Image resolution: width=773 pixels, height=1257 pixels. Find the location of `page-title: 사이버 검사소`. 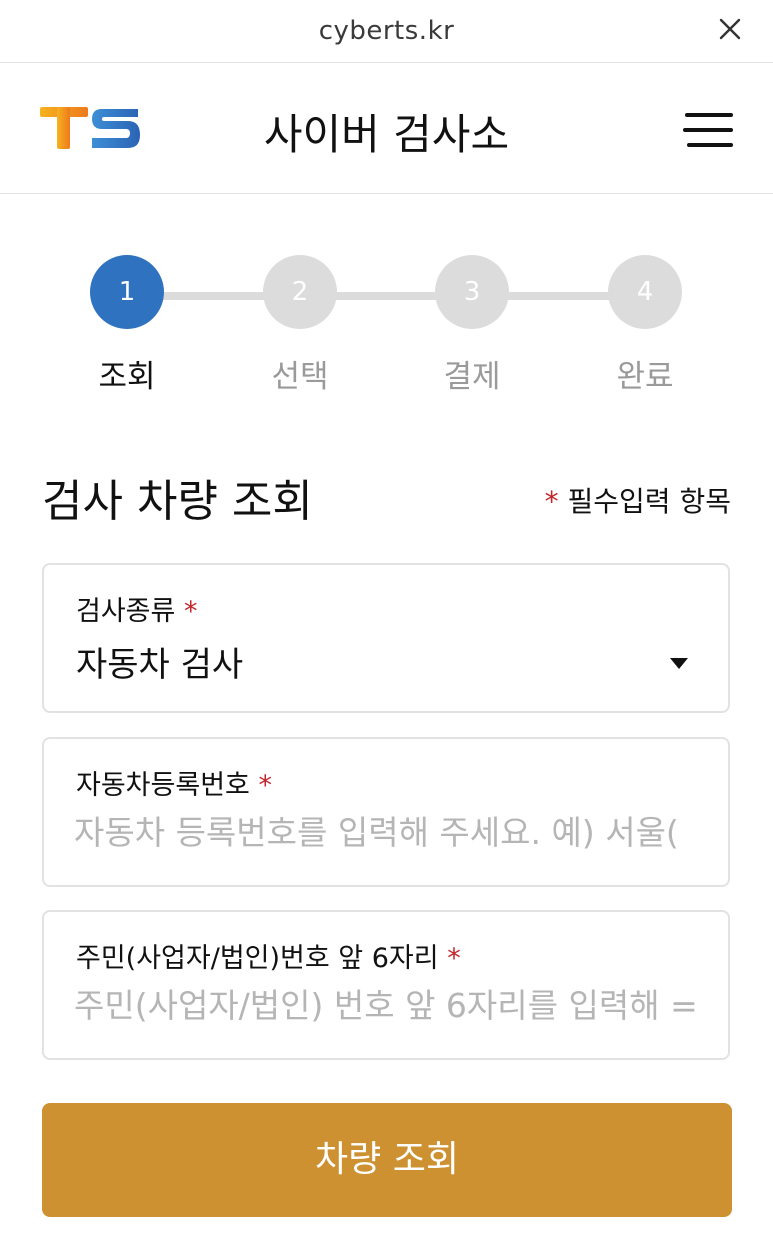

page-title: 사이버 검사소 is located at coordinates (386, 134).